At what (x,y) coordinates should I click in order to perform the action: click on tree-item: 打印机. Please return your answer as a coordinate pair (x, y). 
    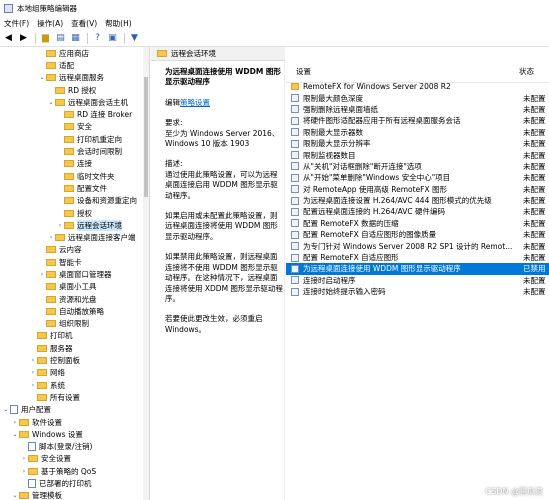
    Looking at the image, I should click on (74, 336).